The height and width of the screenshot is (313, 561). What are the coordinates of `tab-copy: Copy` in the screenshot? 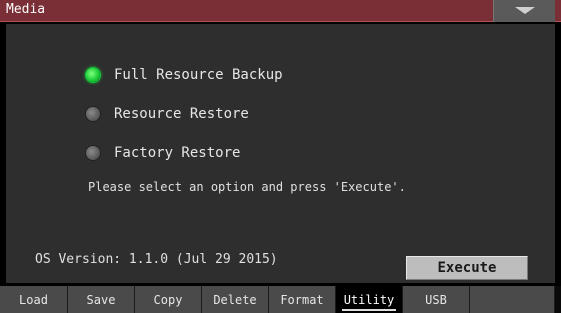 It's located at (168, 299).